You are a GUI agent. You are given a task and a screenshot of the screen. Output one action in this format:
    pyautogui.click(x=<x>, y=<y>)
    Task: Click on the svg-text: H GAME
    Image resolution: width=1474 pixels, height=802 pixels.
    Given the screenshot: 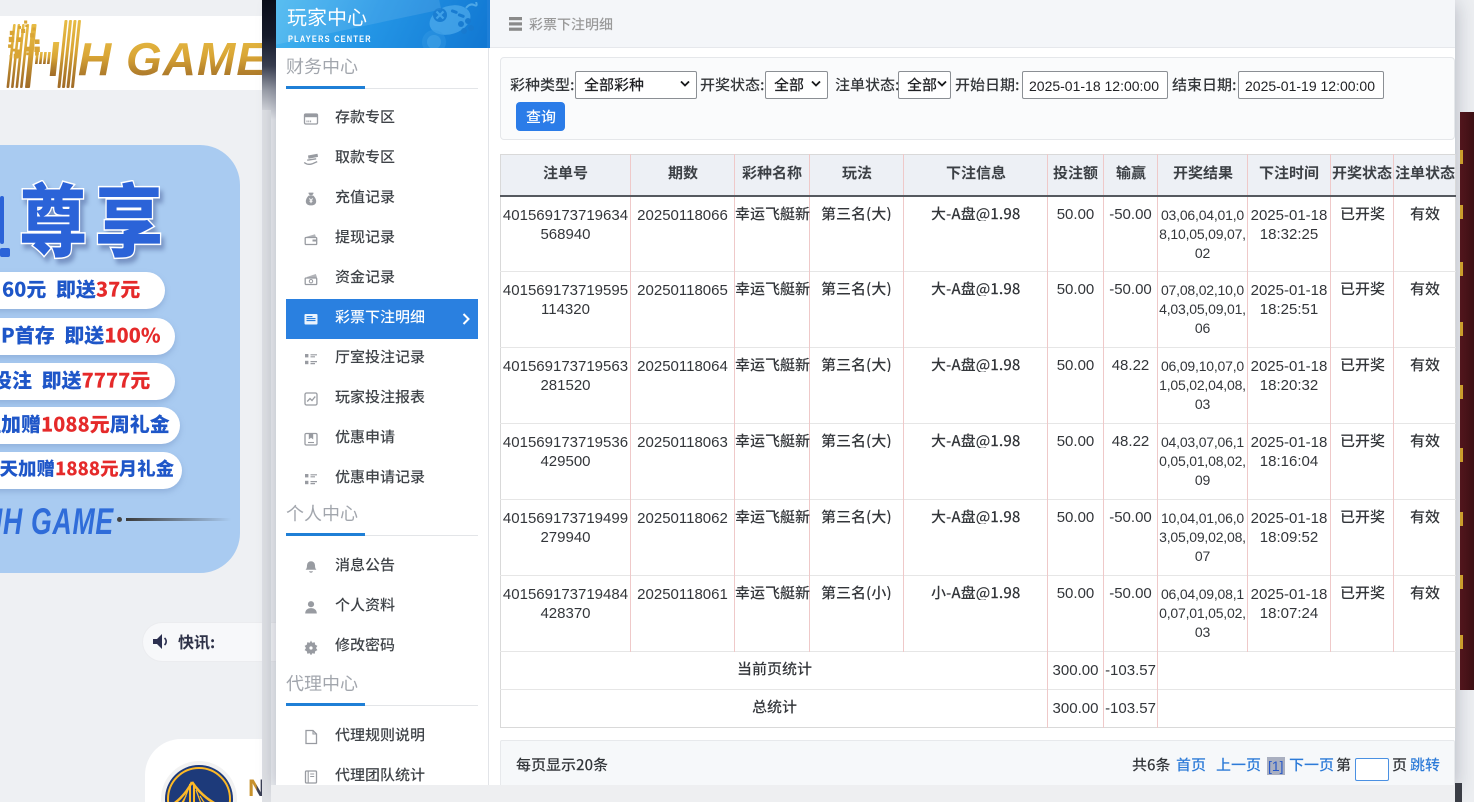 What is the action you would take?
    pyautogui.click(x=173, y=59)
    